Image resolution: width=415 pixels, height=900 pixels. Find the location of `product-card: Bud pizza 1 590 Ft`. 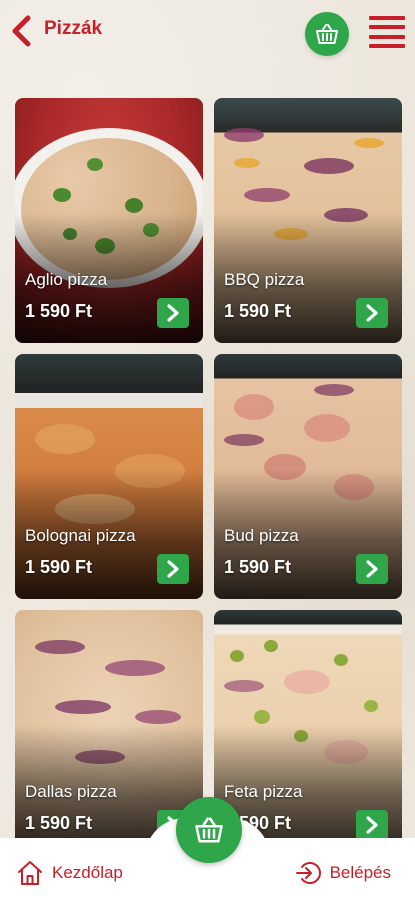

product-card: Bud pizza 1 590 Ft is located at coordinates (308, 476).